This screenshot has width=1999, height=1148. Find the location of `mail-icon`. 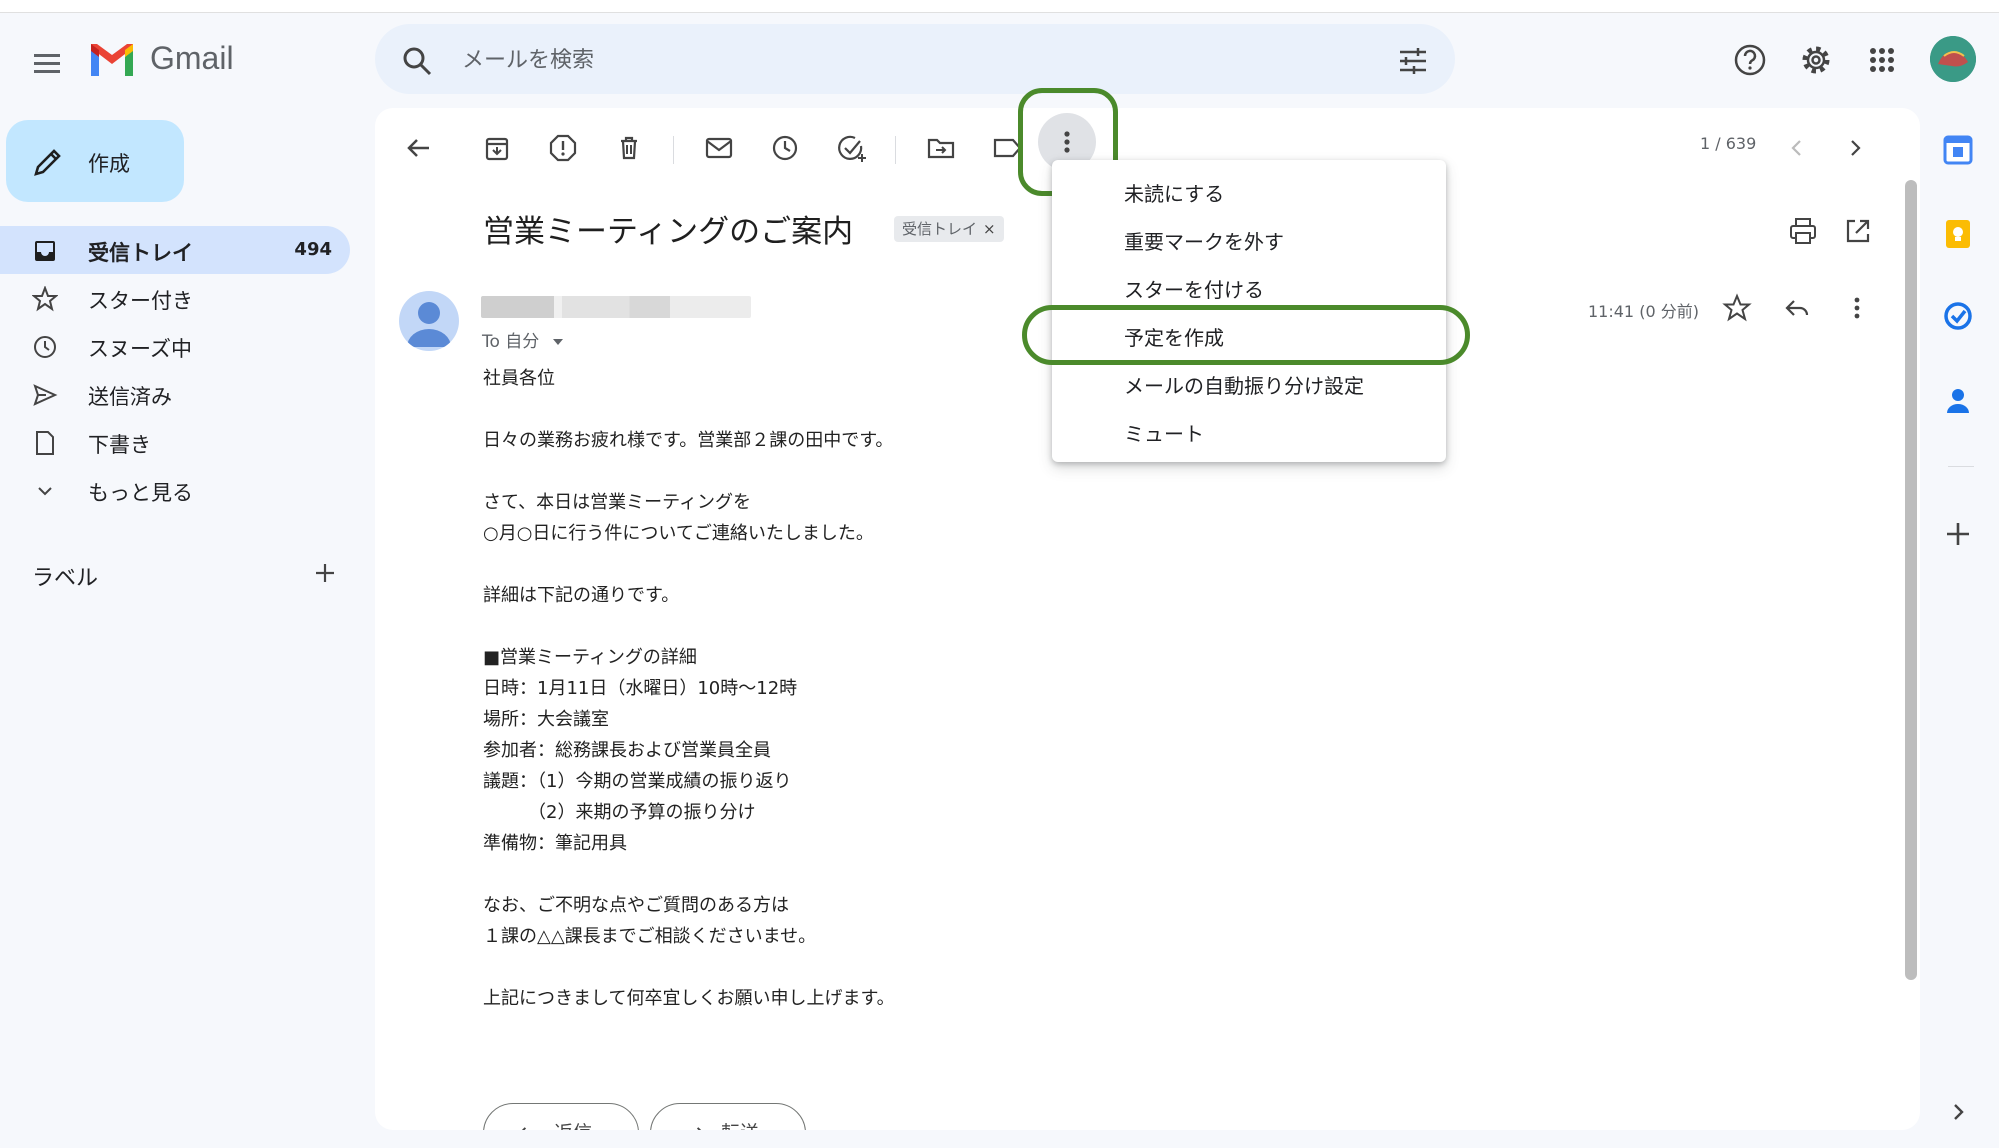

mail-icon is located at coordinates (719, 148).